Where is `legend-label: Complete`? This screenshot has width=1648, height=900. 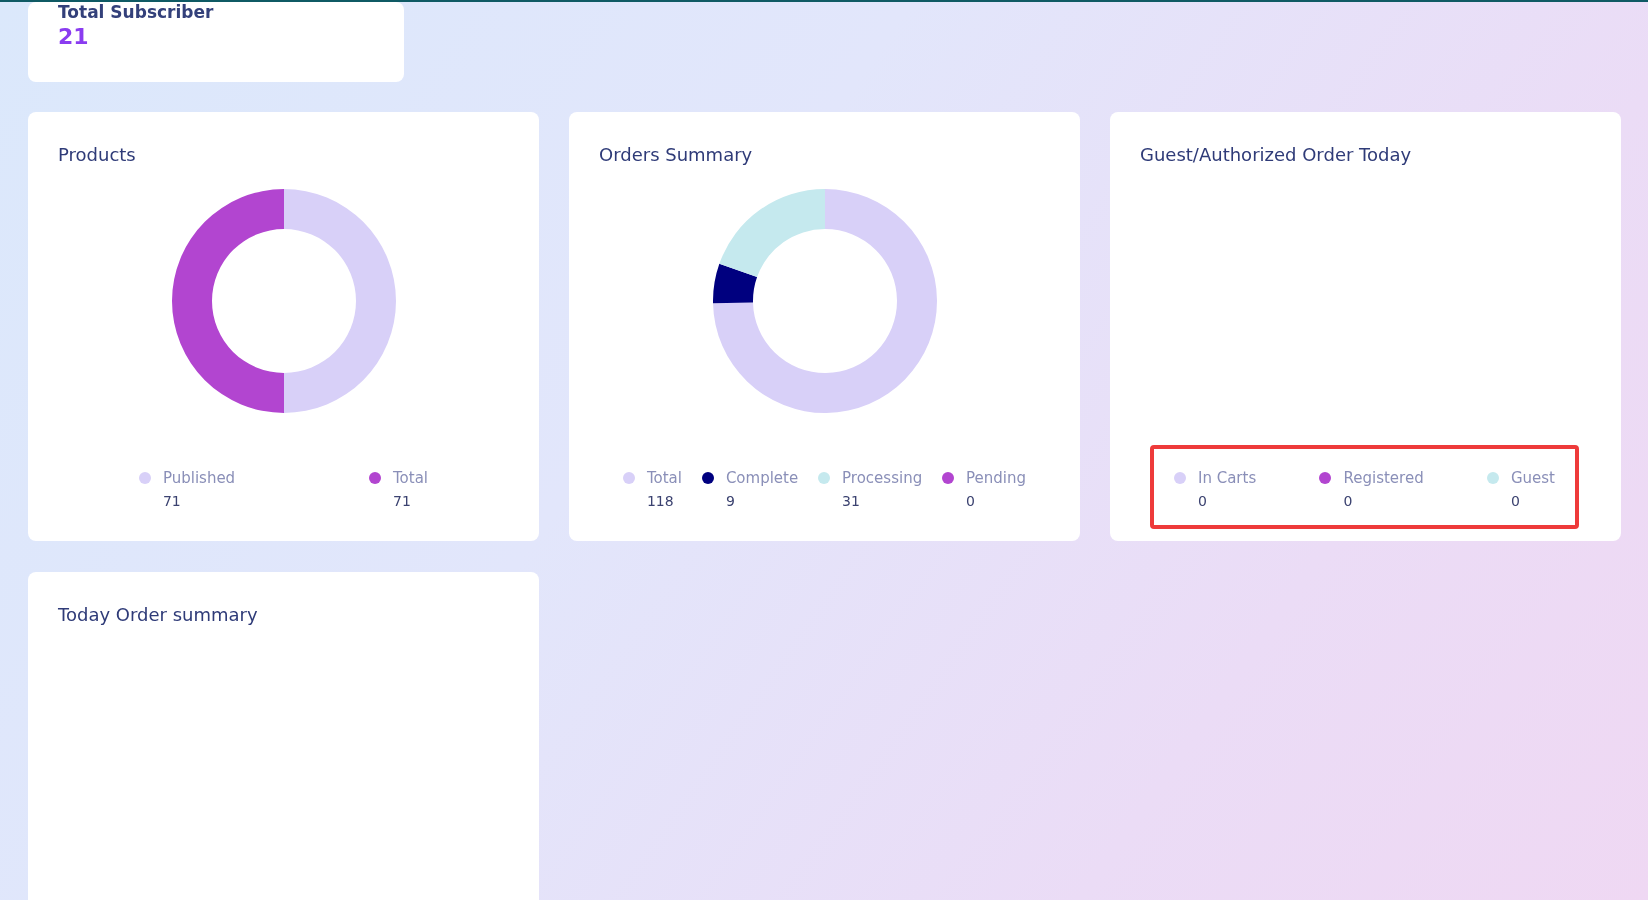 legend-label: Complete is located at coordinates (762, 478).